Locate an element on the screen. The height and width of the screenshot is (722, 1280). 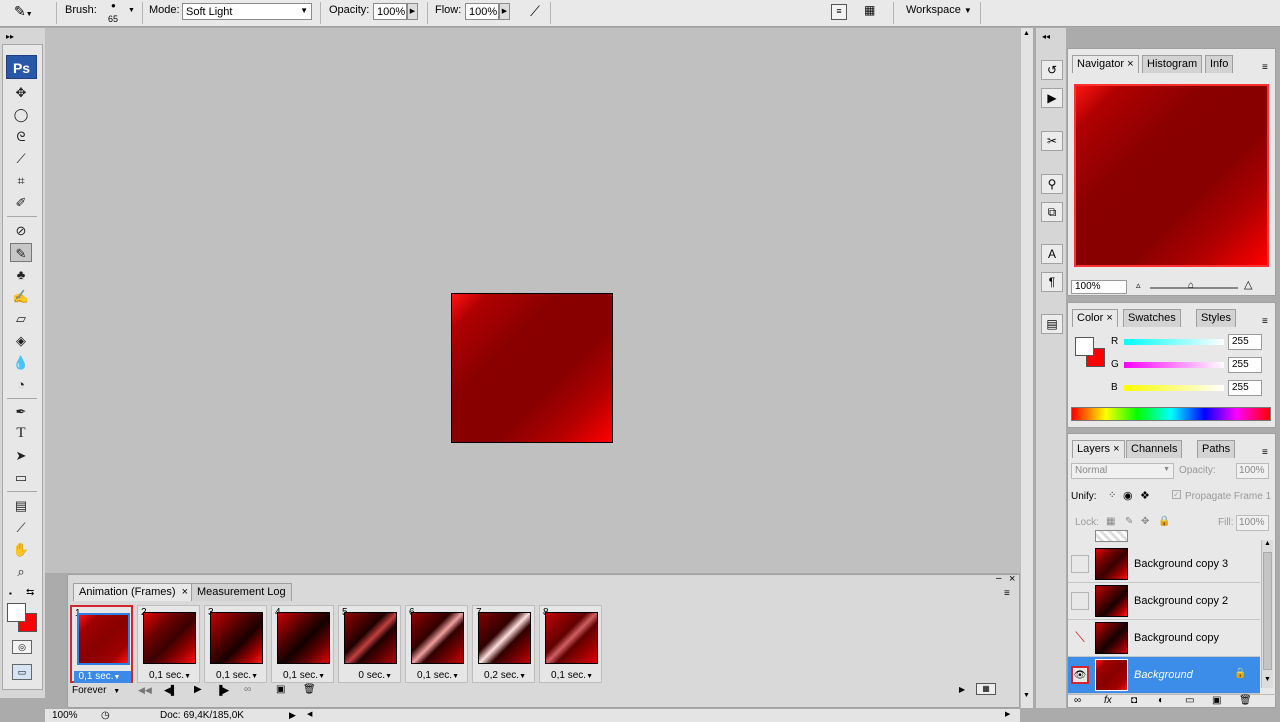
link-layers-icon: ∞ is located at coordinates (1077, 700).